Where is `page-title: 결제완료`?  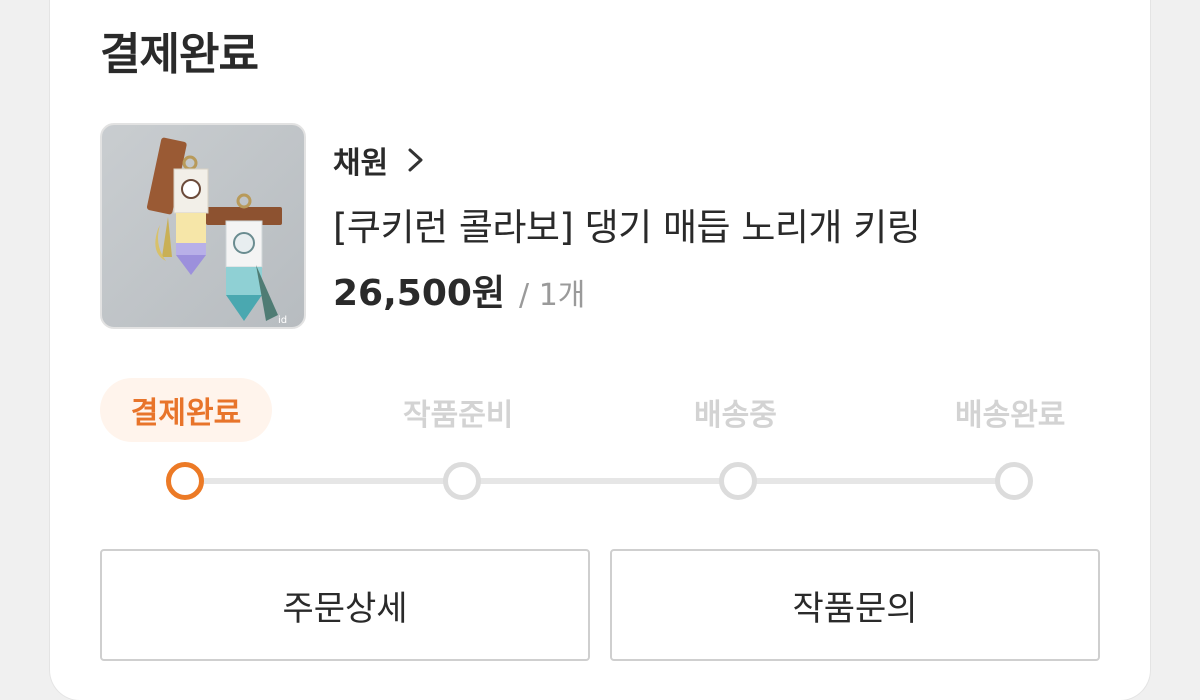
page-title: 결제완료 is located at coordinates (179, 54).